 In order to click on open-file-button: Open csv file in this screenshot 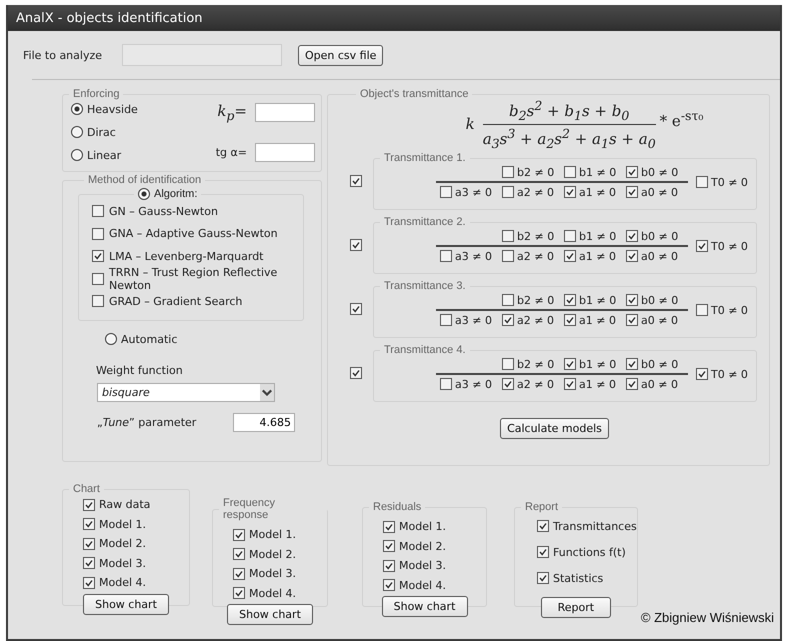, I will do `click(341, 55)`.